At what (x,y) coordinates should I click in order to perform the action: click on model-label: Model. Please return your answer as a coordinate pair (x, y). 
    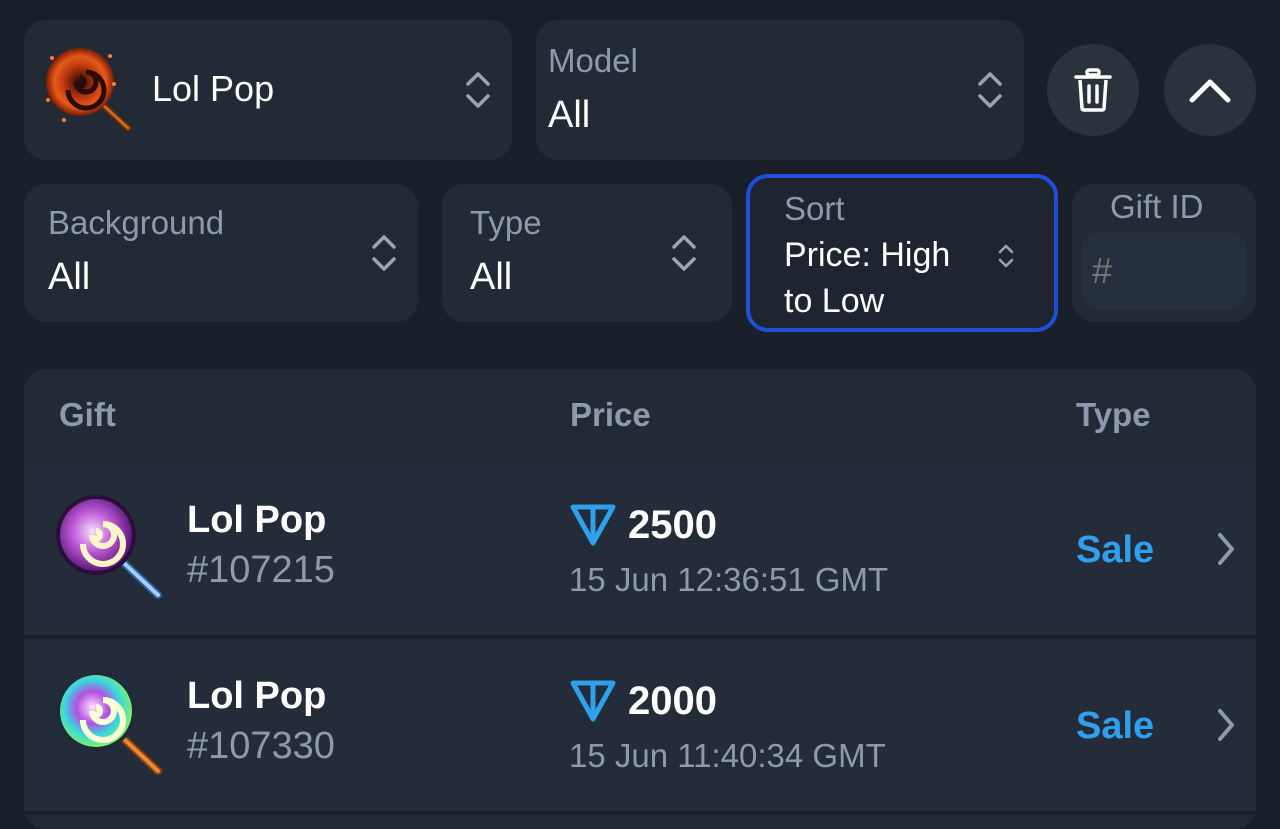
    Looking at the image, I should click on (593, 60).